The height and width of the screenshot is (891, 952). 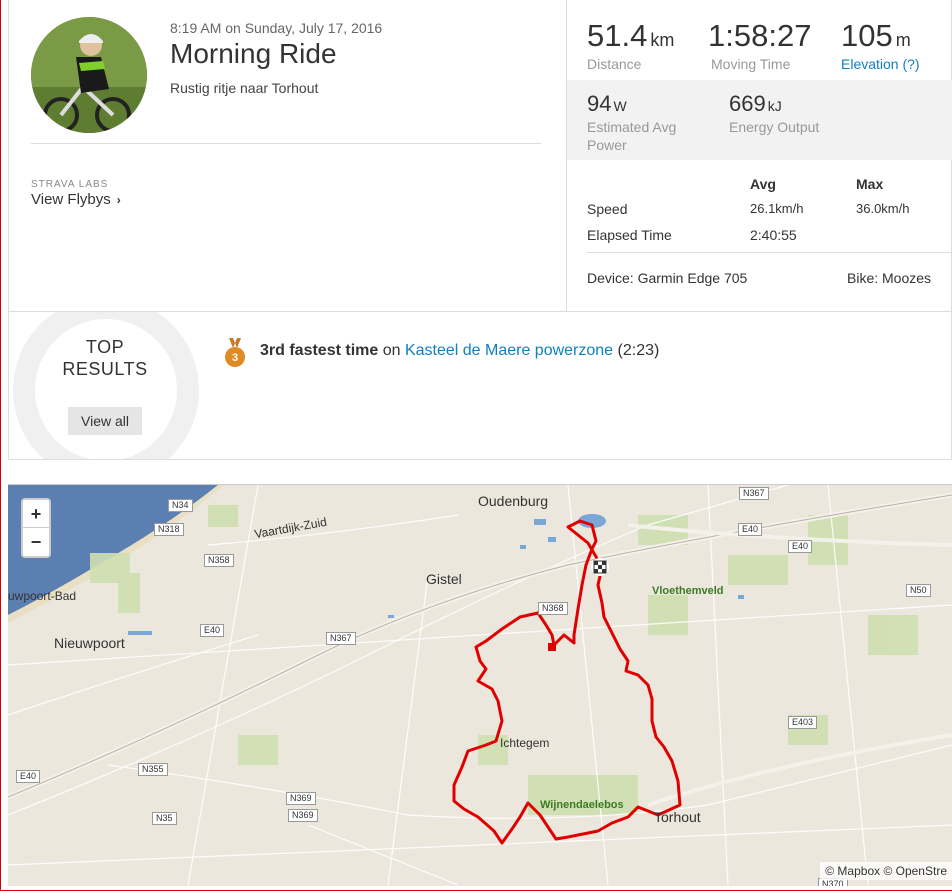 What do you see at coordinates (636, 350) in the screenshot?
I see `segment-time: (2:23)` at bounding box center [636, 350].